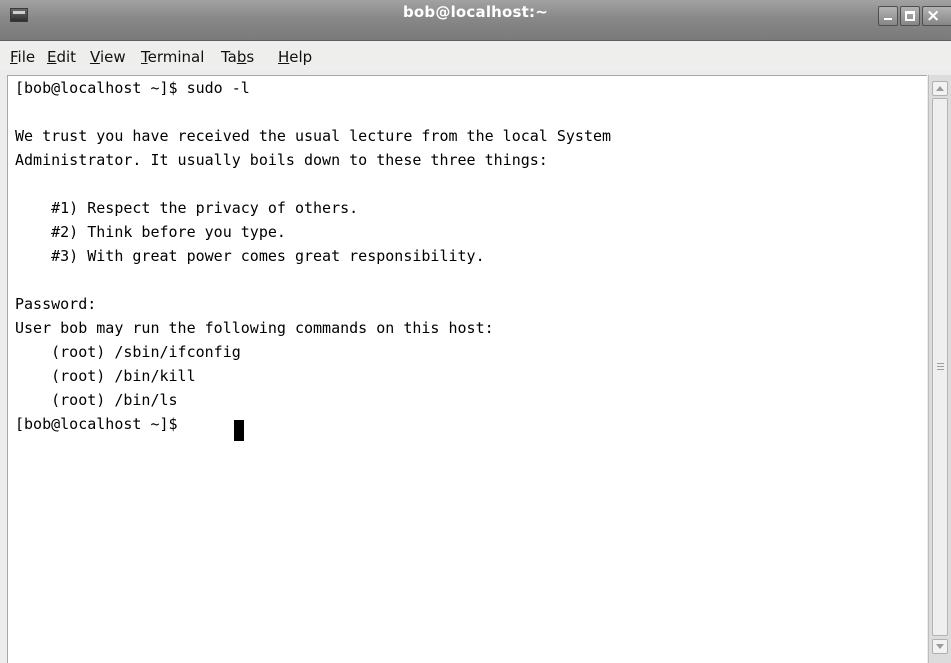 The image size is (951, 663). I want to click on text-cursor, so click(239, 430).